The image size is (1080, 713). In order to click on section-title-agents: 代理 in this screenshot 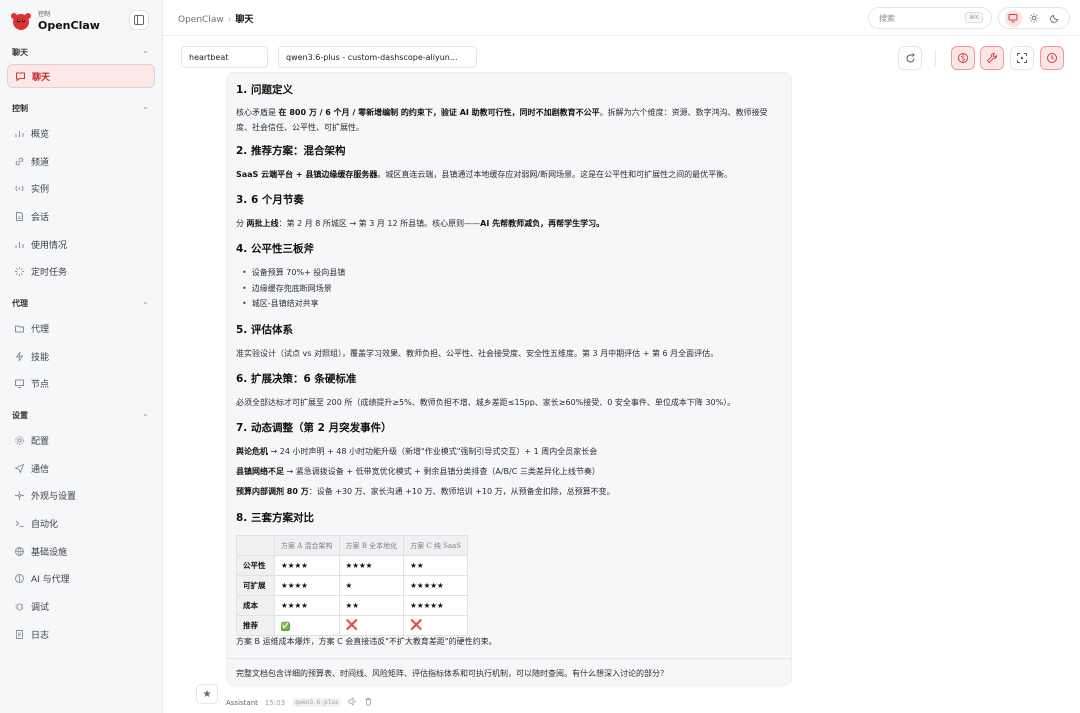, I will do `click(20, 303)`.